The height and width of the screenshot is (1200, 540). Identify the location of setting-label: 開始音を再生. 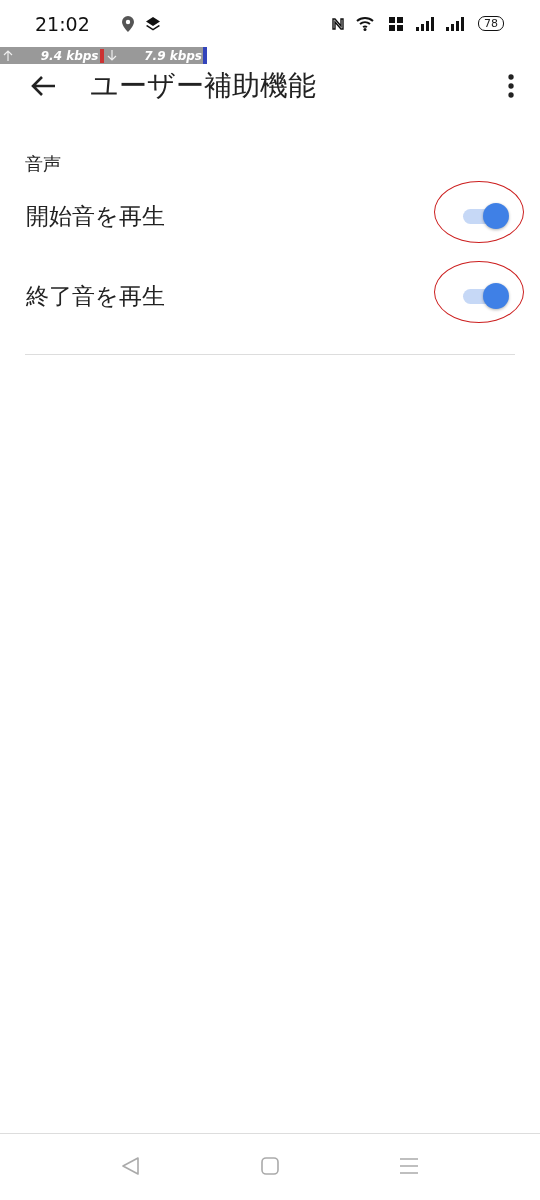
(95, 216).